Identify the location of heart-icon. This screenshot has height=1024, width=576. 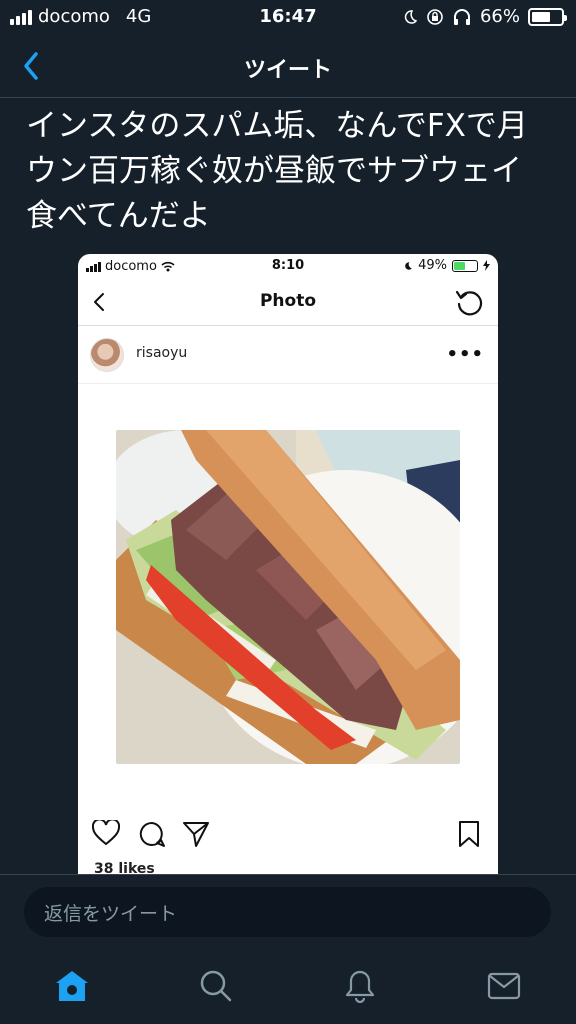
(106, 833).